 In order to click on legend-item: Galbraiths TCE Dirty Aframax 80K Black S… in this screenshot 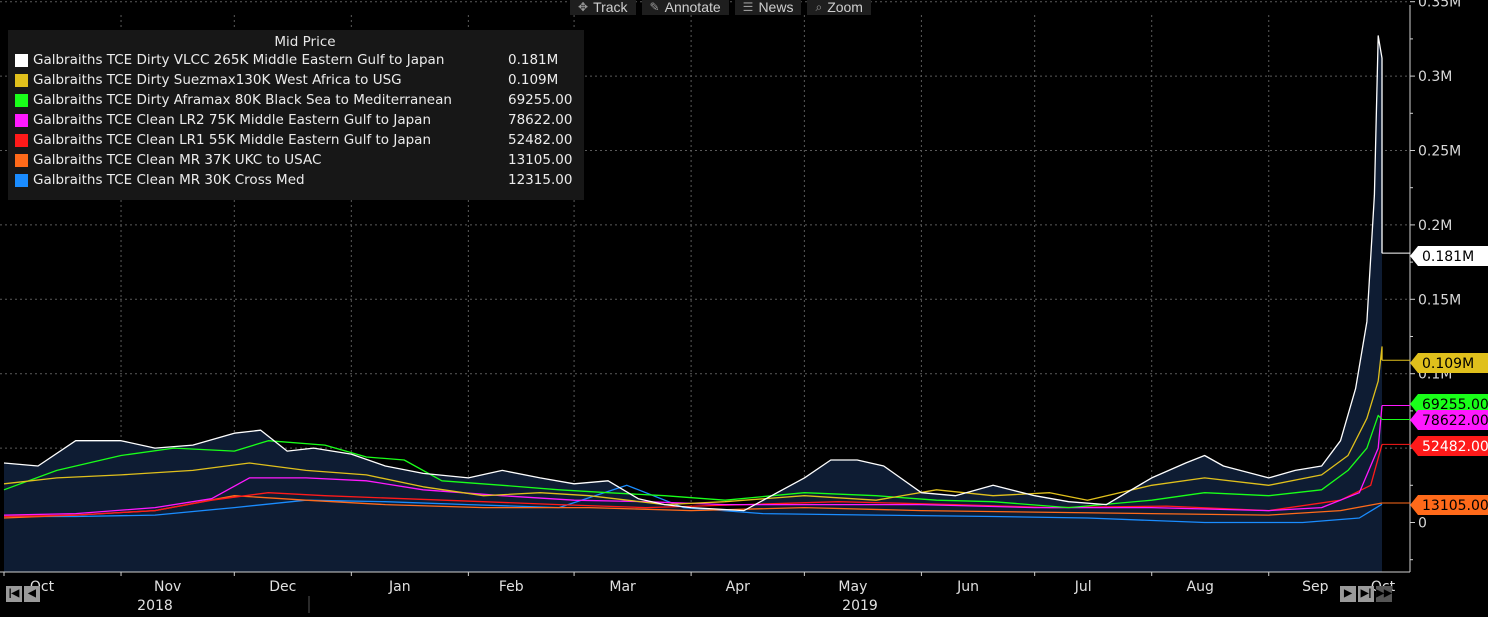, I will do `click(296, 100)`.